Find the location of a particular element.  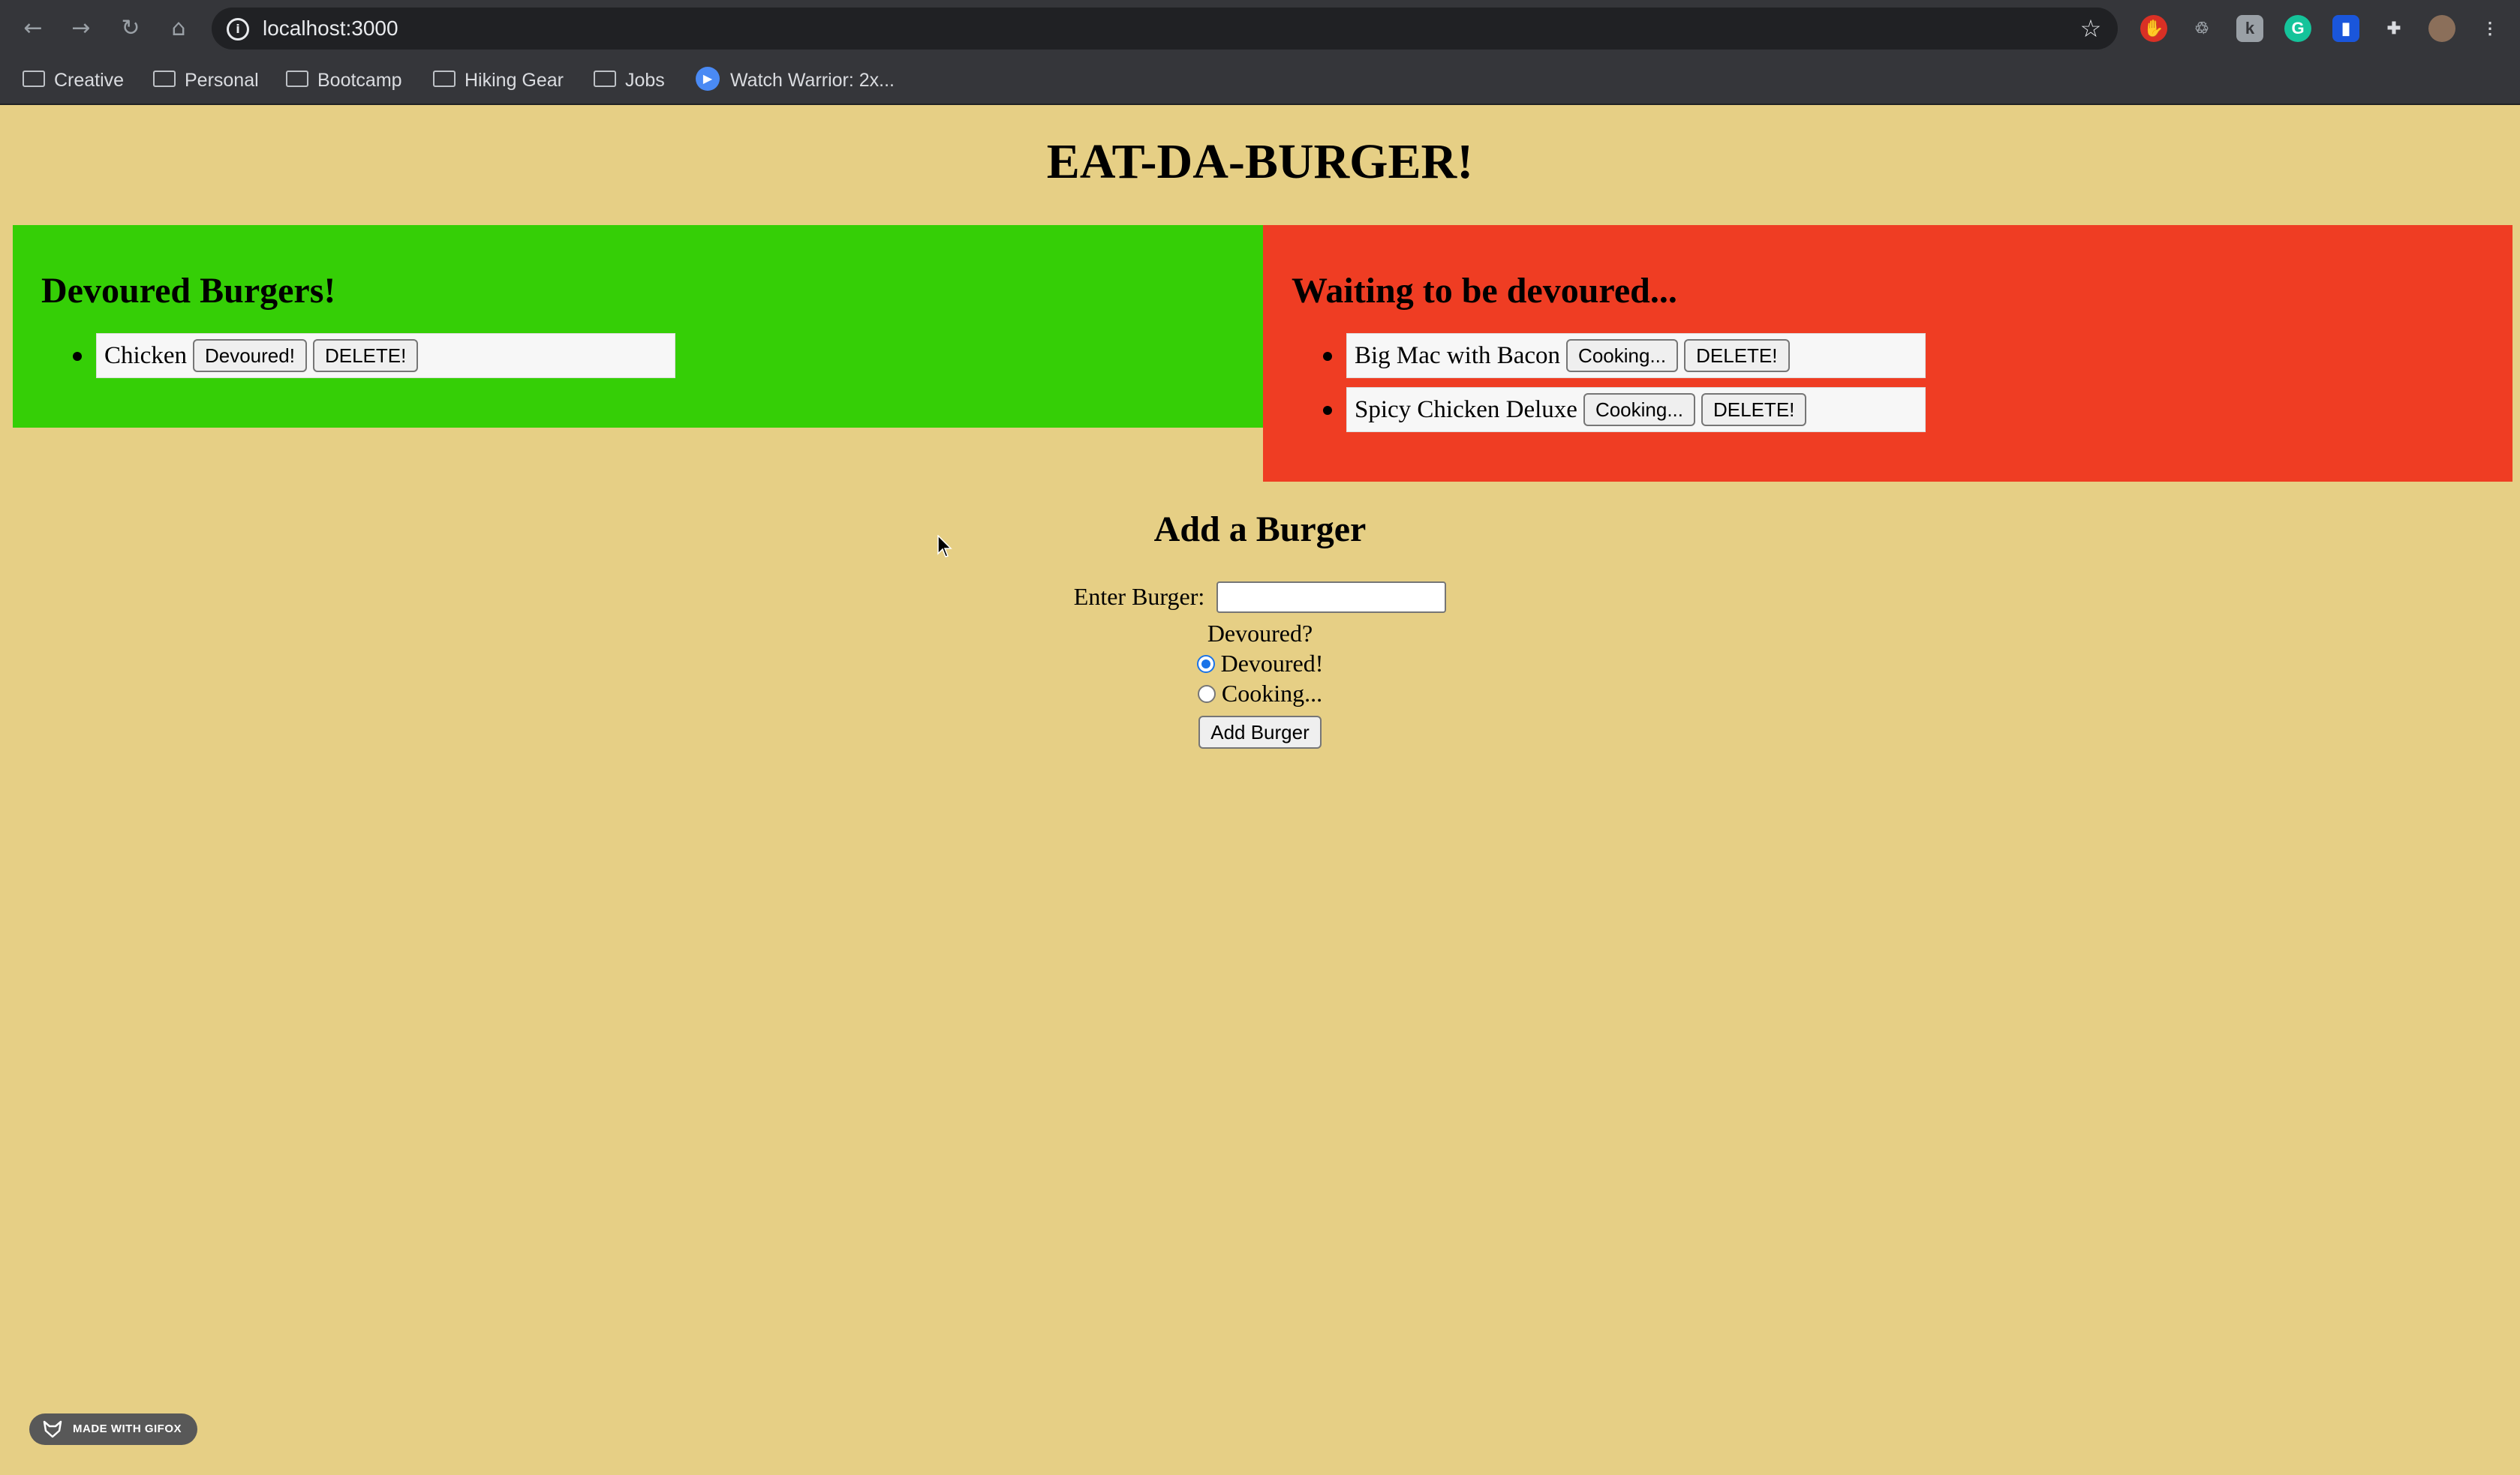

recycle-extension-icon: ♲ is located at coordinates (2201, 29).